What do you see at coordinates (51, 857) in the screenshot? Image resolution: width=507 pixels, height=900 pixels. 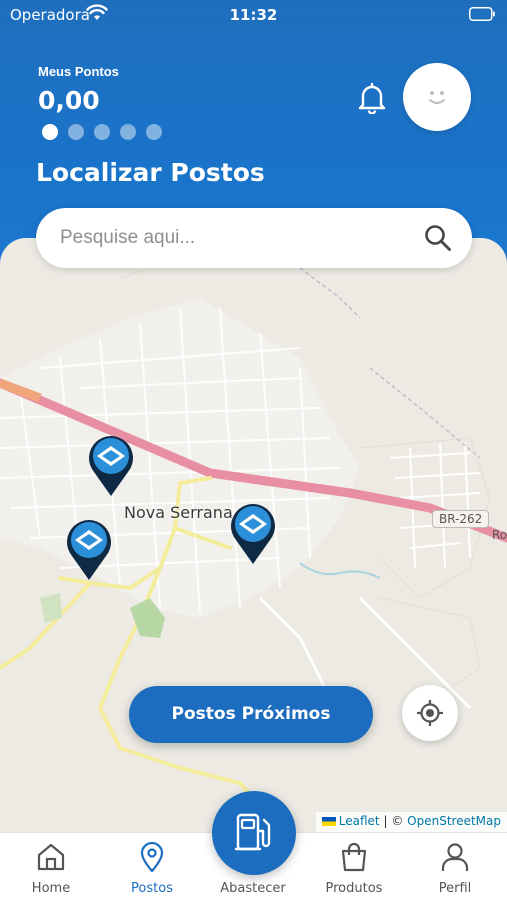 I see `home-icon` at bounding box center [51, 857].